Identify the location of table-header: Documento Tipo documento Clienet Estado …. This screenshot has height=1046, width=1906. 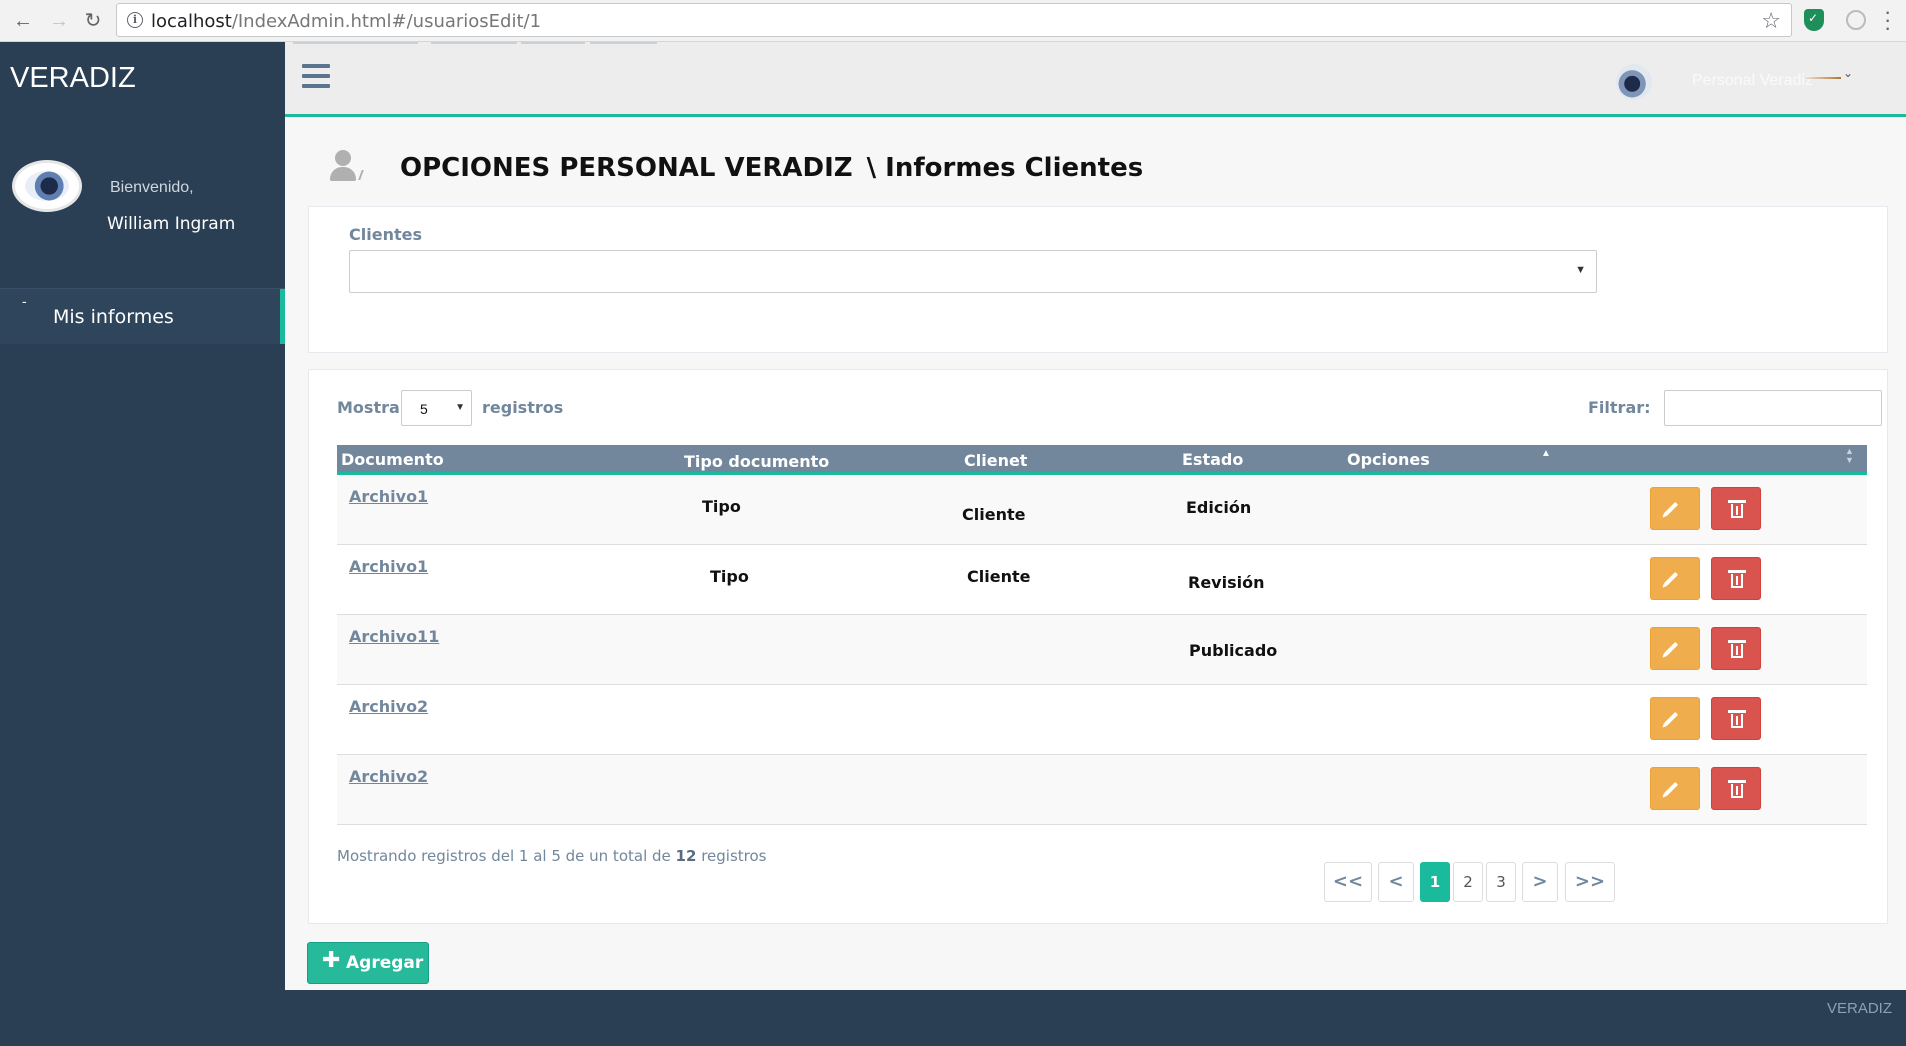
(1102, 460).